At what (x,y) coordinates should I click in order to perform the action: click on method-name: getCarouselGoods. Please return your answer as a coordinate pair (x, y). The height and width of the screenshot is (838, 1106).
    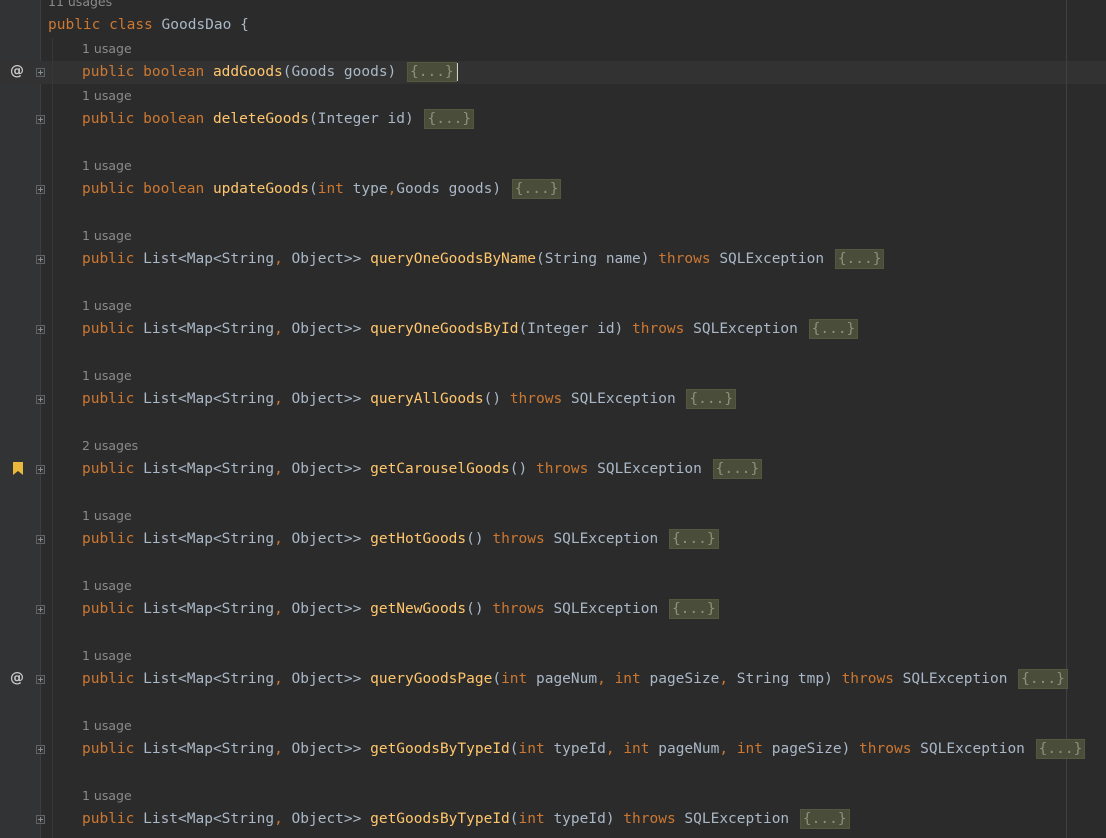
    Looking at the image, I should click on (440, 469).